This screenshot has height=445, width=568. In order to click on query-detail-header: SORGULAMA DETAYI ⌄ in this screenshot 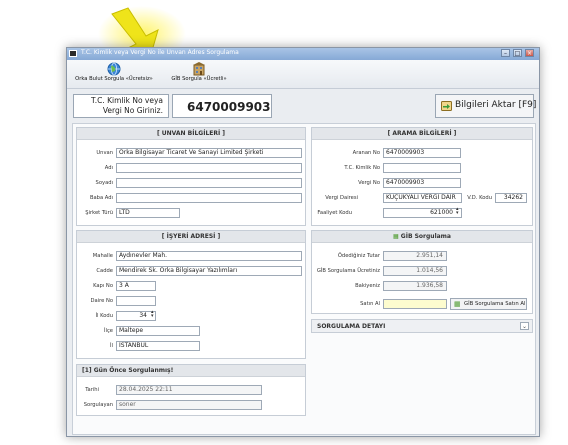, I will do `click(422, 326)`.